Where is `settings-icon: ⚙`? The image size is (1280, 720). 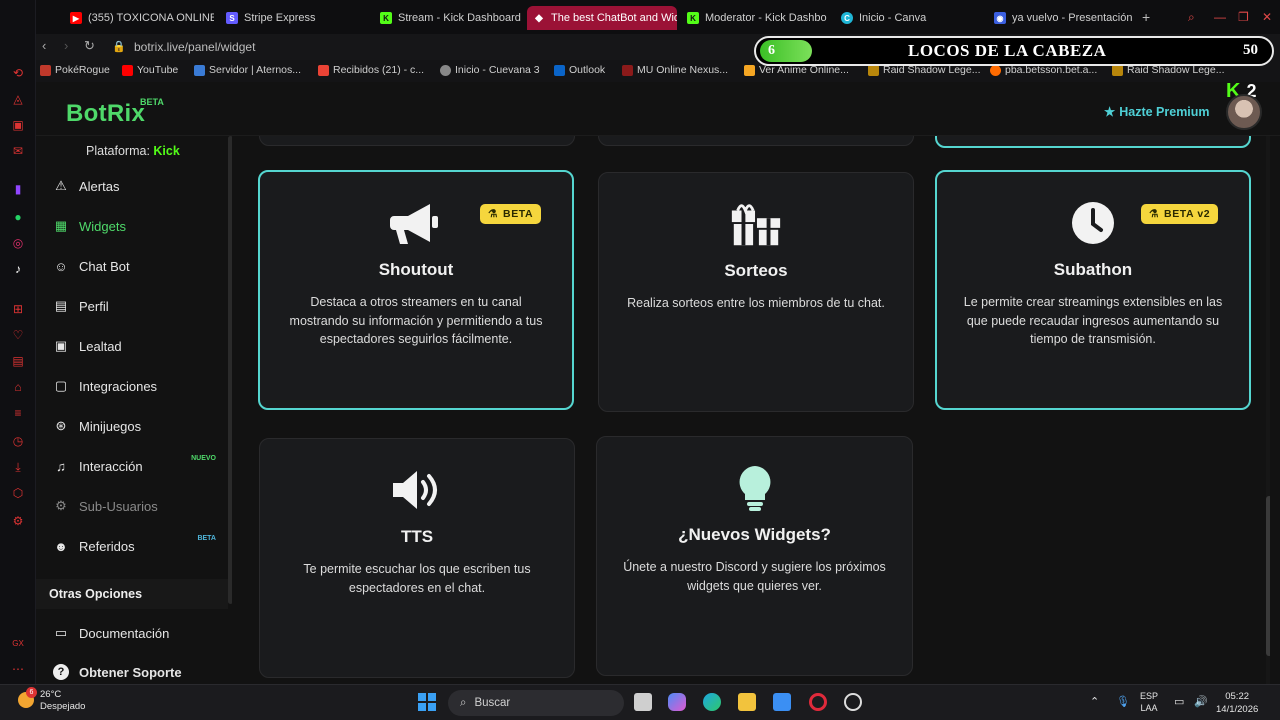 settings-icon: ⚙ is located at coordinates (18, 521).